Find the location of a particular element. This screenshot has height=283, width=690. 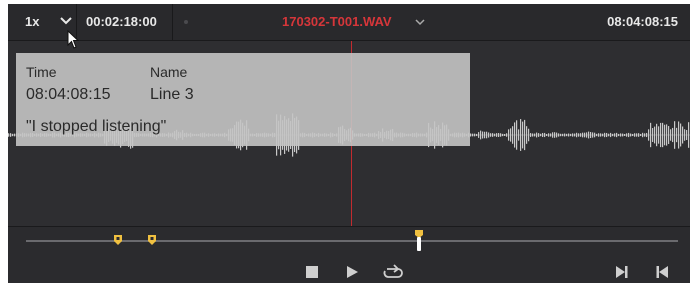

playback-speed-label: 1x is located at coordinates (32, 21).